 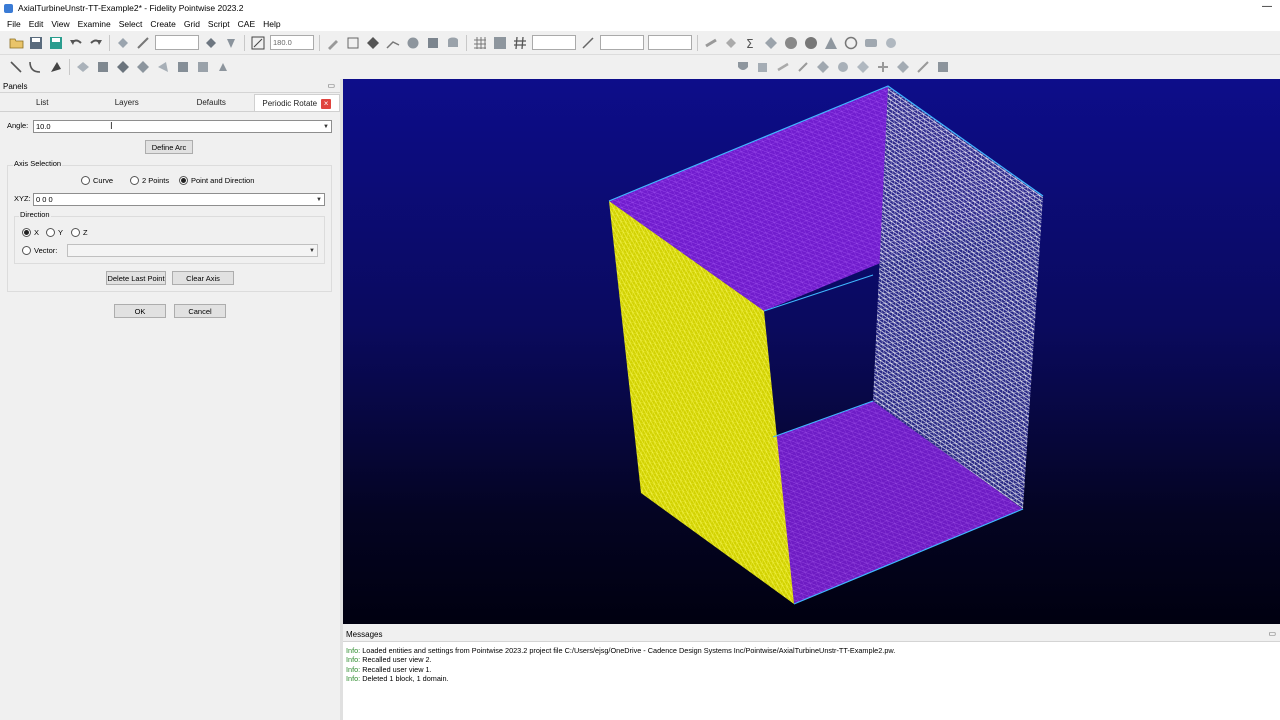 What do you see at coordinates (56, 67) in the screenshot?
I see `point-icon` at bounding box center [56, 67].